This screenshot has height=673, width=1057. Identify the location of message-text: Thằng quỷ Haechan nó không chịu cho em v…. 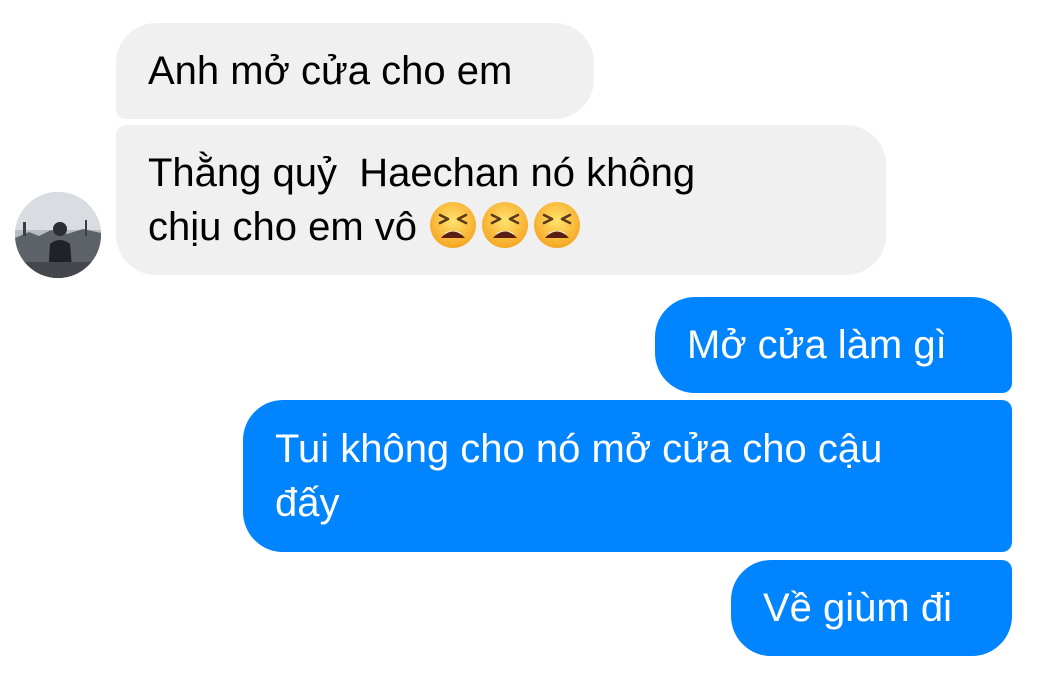
(421, 200).